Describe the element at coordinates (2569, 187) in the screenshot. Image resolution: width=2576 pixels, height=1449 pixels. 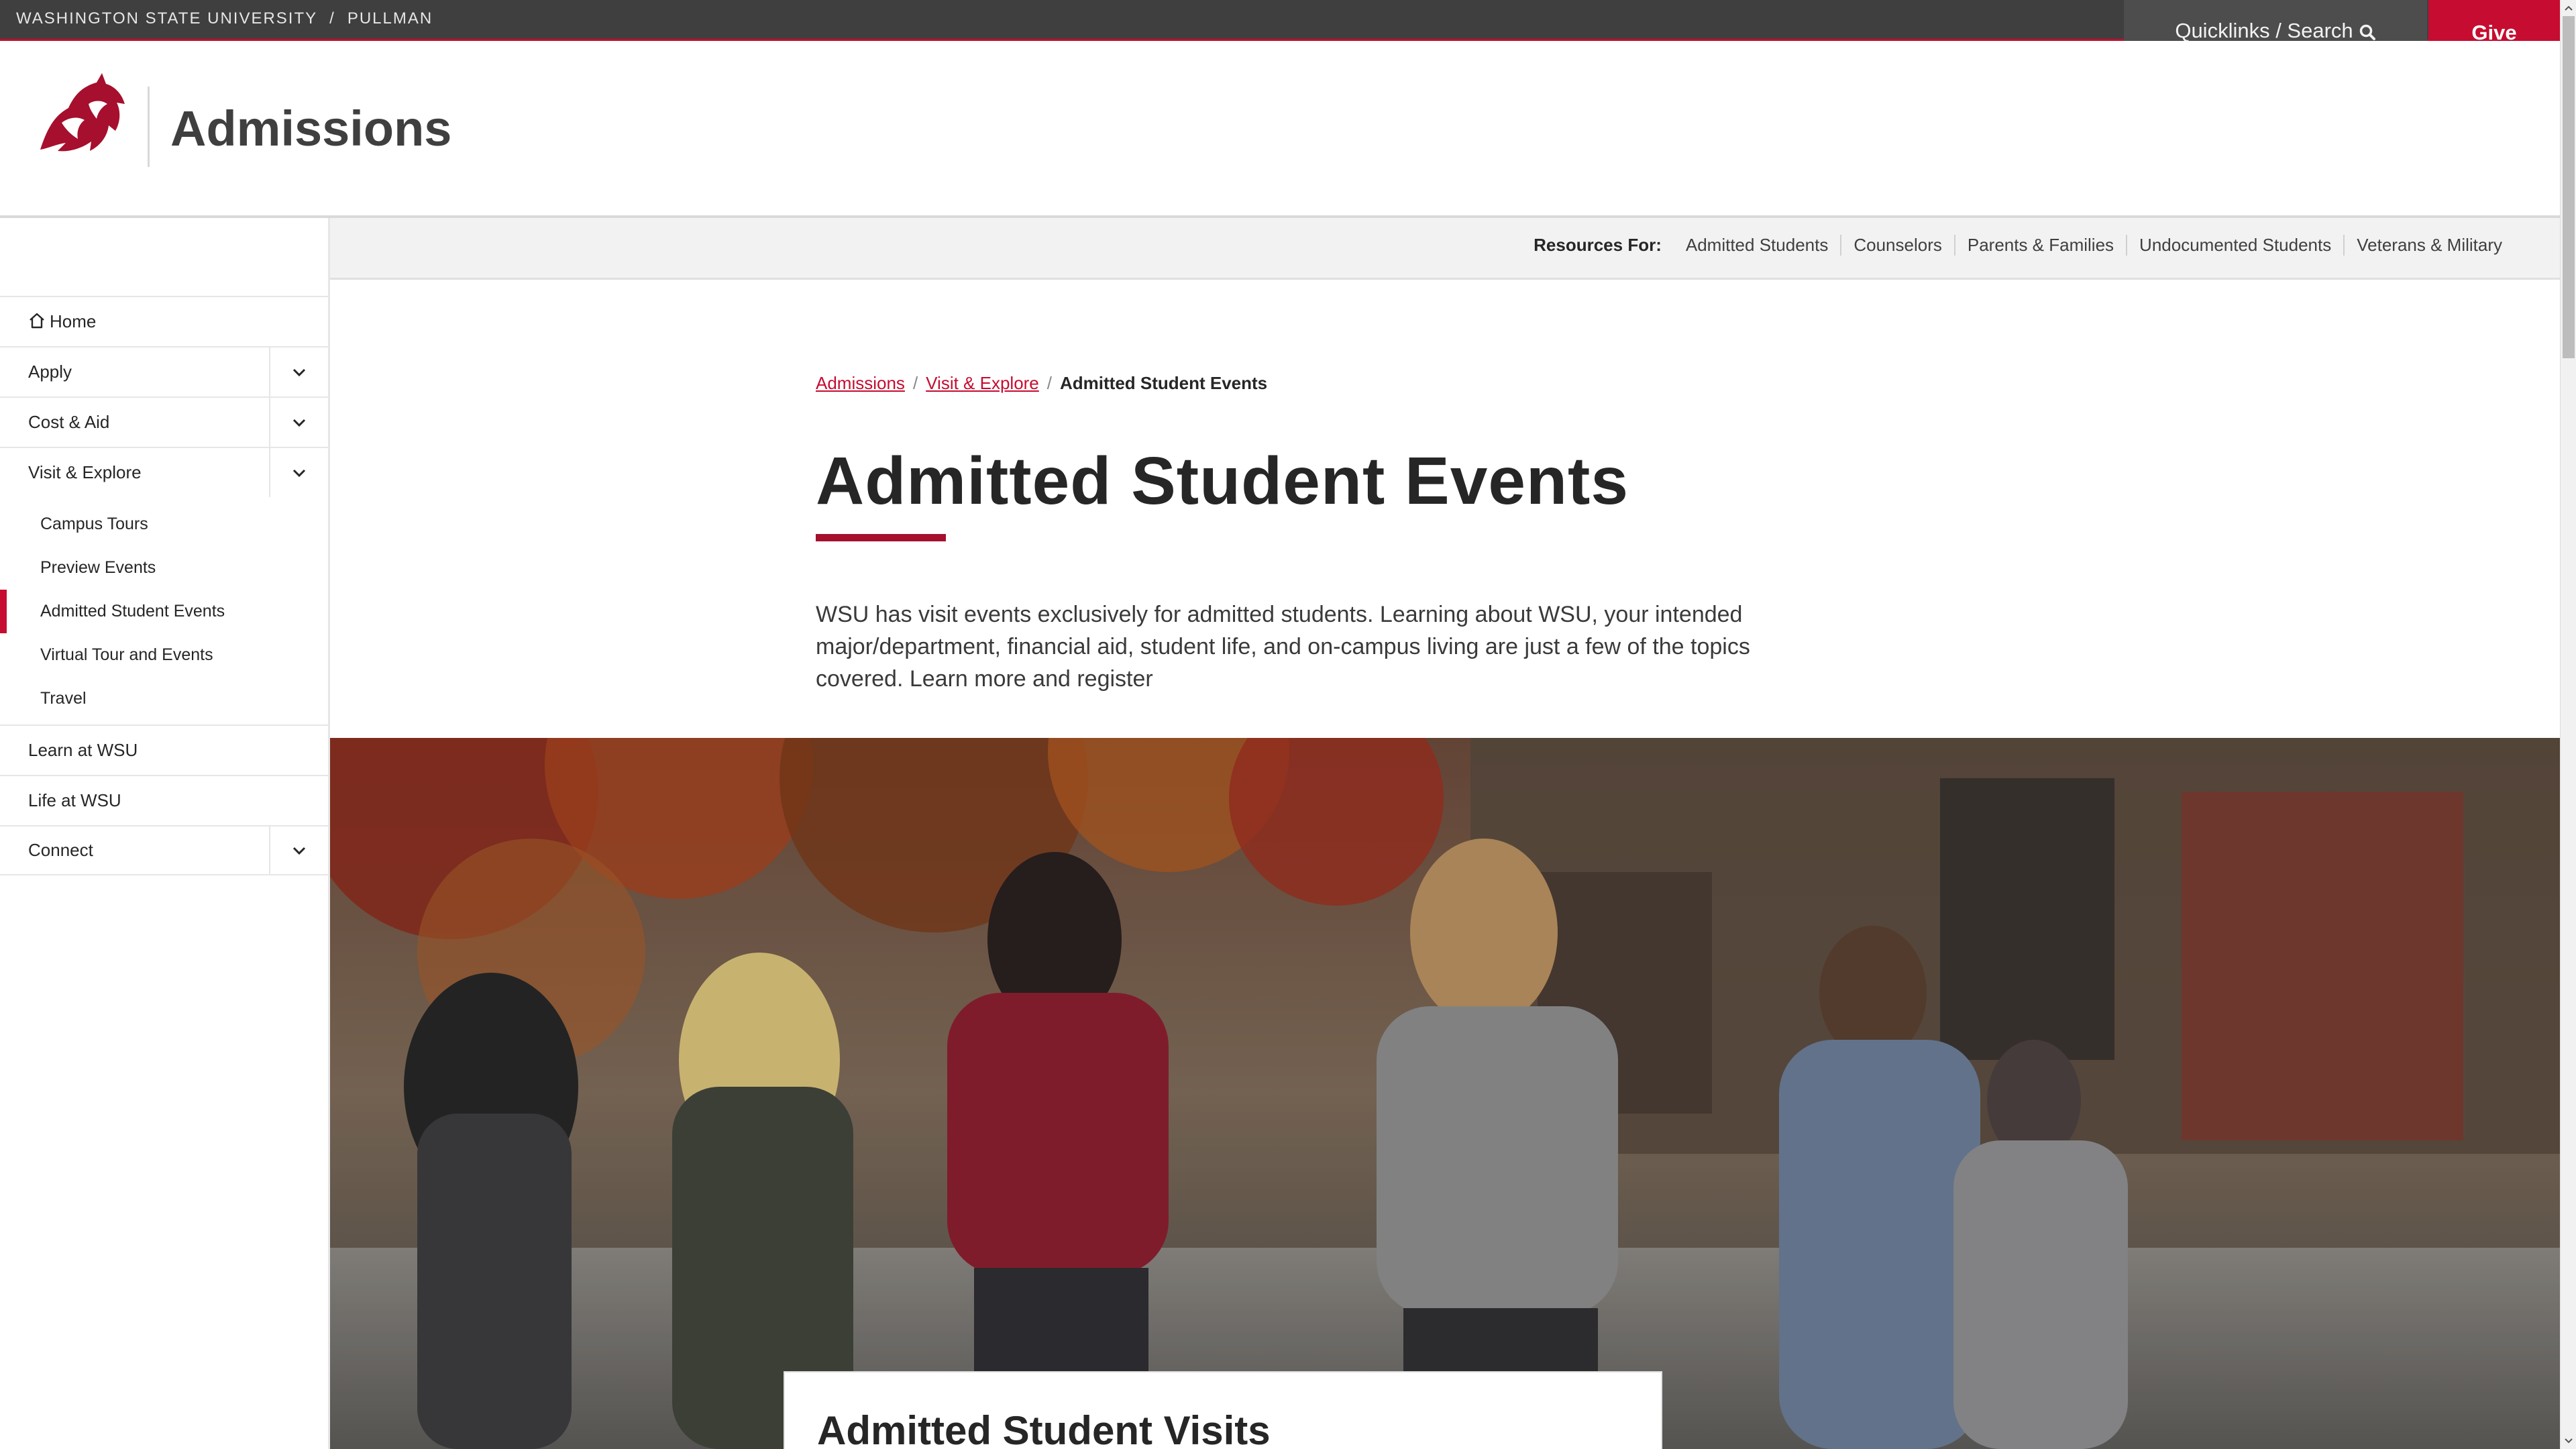
I see `scrollbar-thumb` at that location.